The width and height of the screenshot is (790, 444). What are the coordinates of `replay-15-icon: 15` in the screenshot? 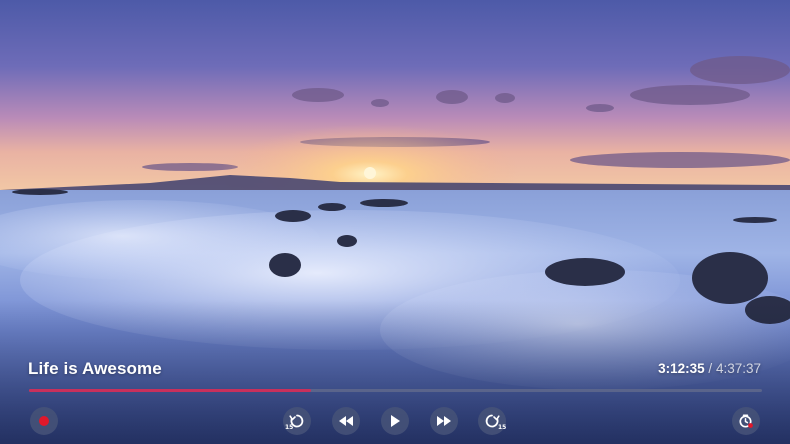 It's located at (295, 422).